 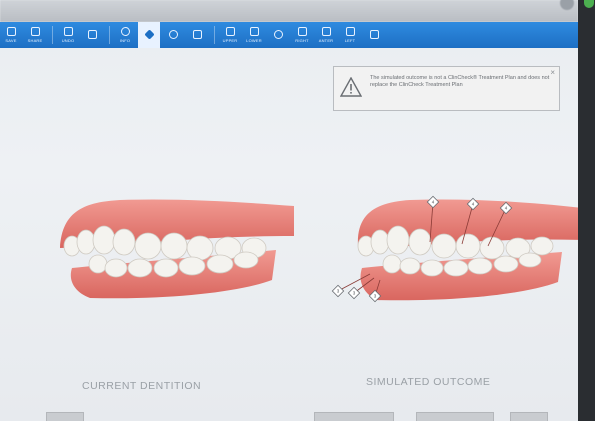 I want to click on upper-view-button: UPPER, so click(x=230, y=35).